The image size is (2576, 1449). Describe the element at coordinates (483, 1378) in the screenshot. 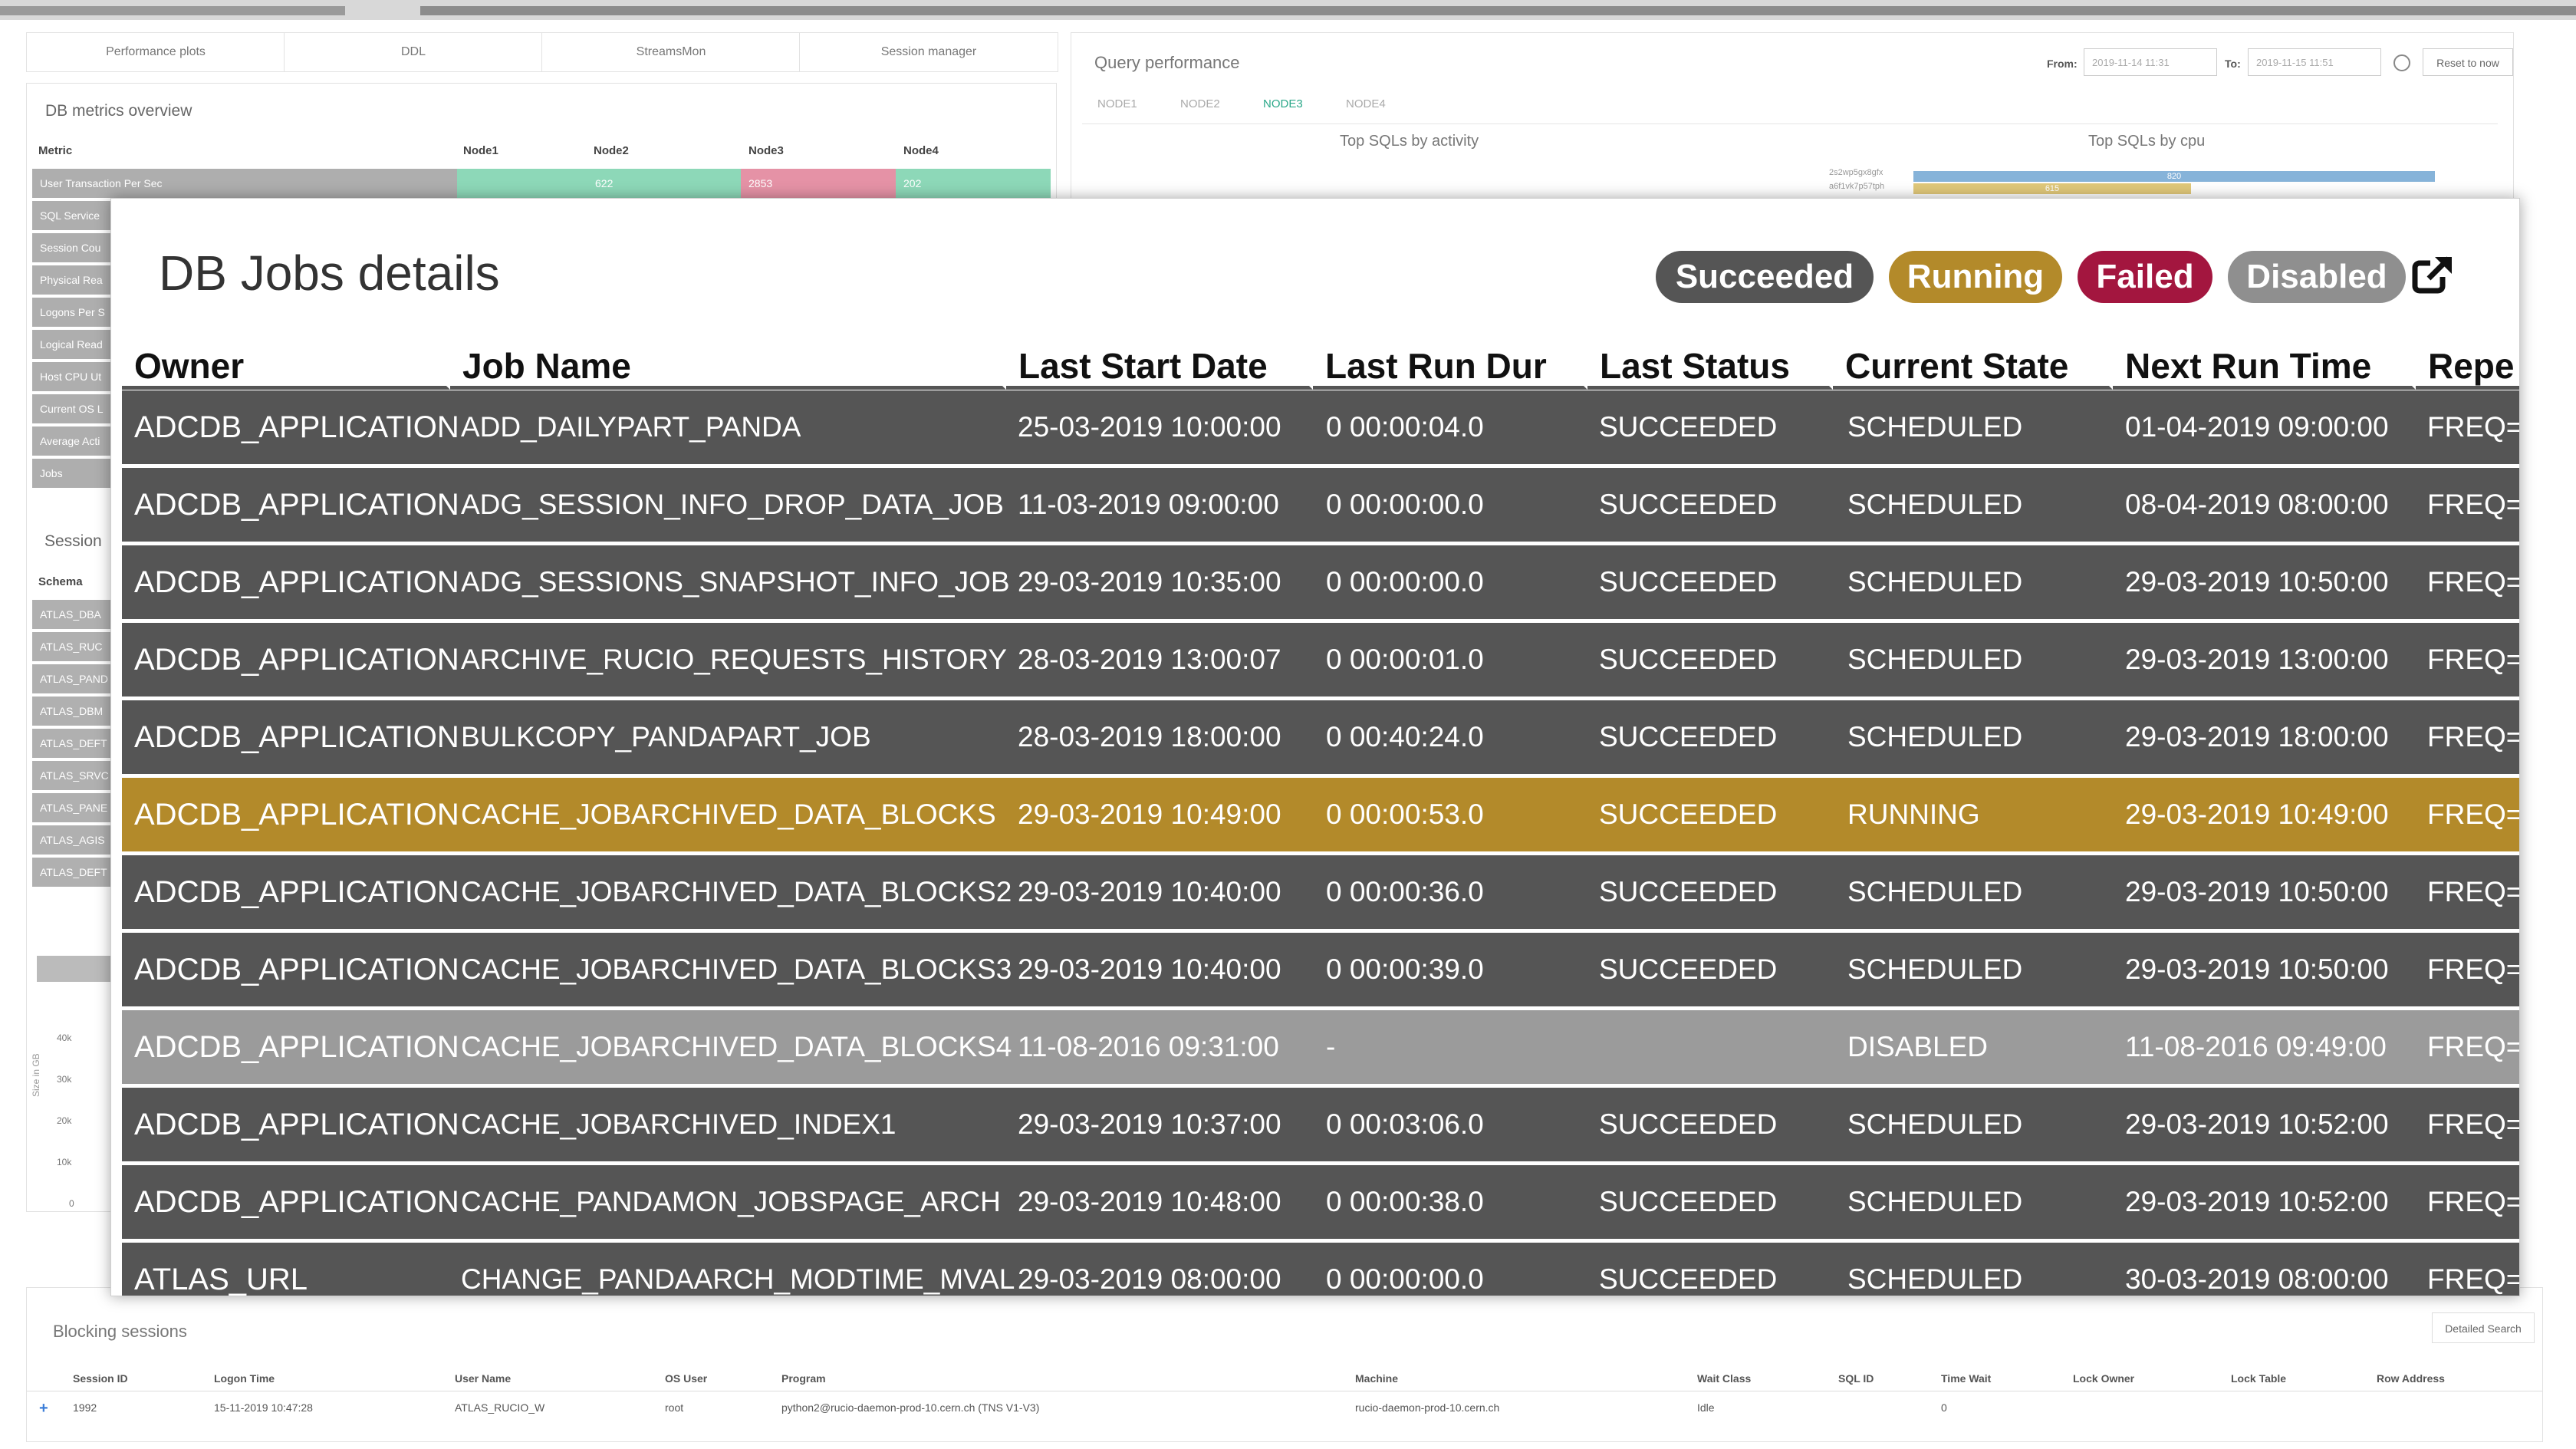

I see `col-user-name: User Name` at that location.